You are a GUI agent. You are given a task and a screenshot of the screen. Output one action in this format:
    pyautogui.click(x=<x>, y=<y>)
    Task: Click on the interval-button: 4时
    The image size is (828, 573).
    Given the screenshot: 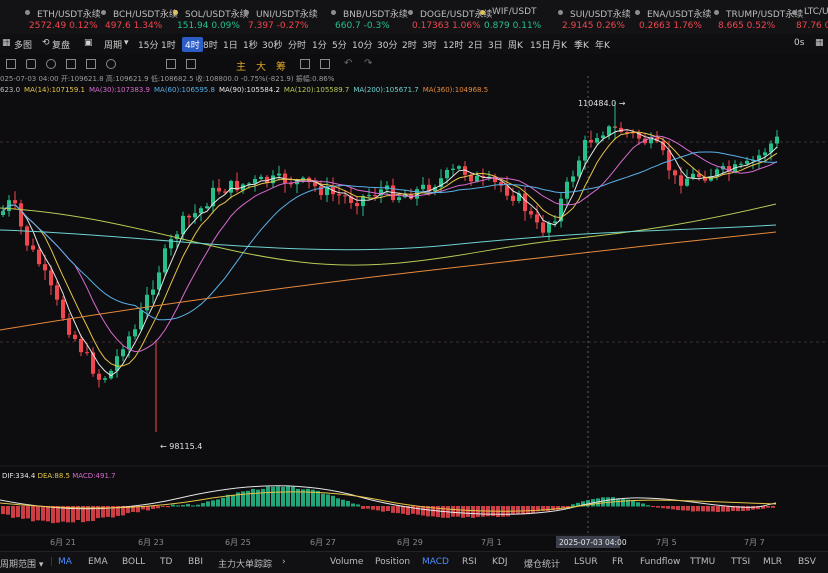 What is the action you would take?
    pyautogui.click(x=192, y=44)
    